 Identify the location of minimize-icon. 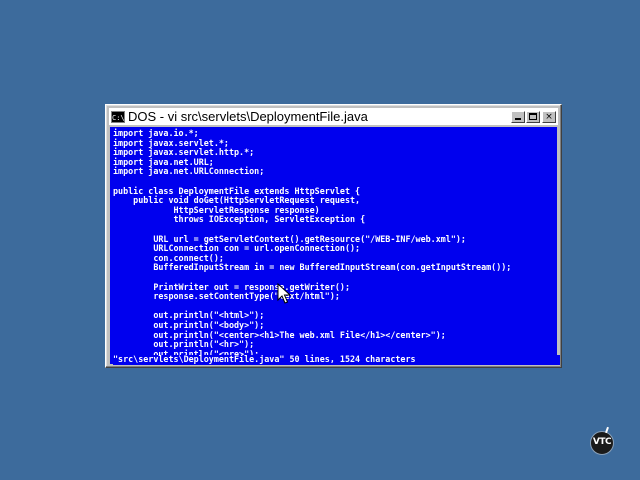
(518, 118).